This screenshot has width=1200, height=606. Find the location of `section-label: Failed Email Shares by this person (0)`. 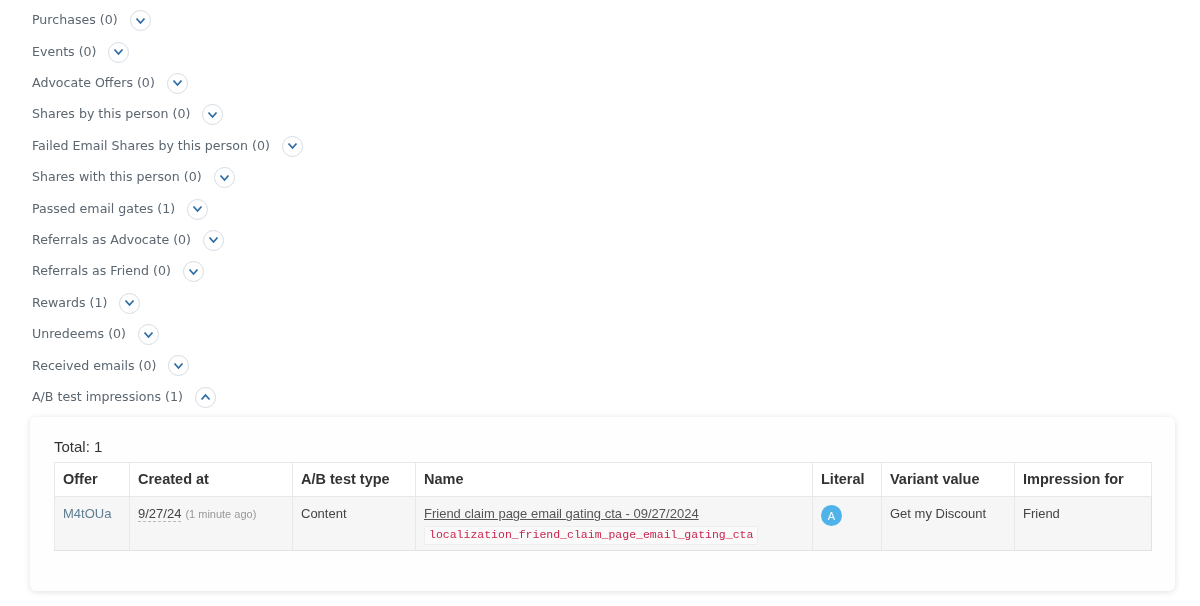

section-label: Failed Email Shares by this person (0) is located at coordinates (151, 145).